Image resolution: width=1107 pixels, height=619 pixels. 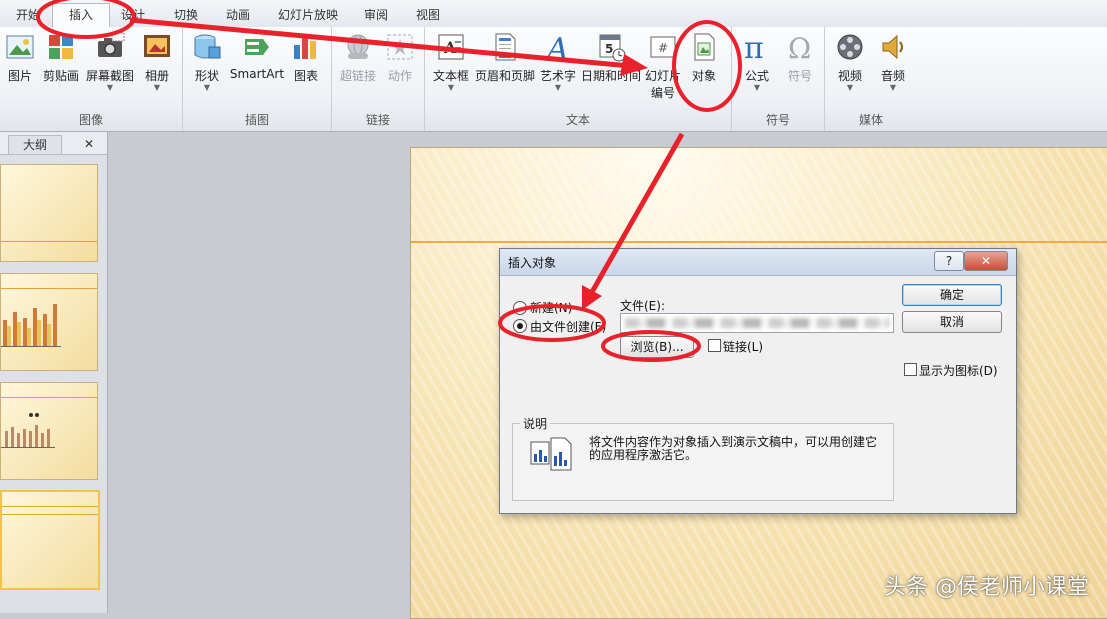 I want to click on symbol-button: Ω 符号, so click(x=800, y=57).